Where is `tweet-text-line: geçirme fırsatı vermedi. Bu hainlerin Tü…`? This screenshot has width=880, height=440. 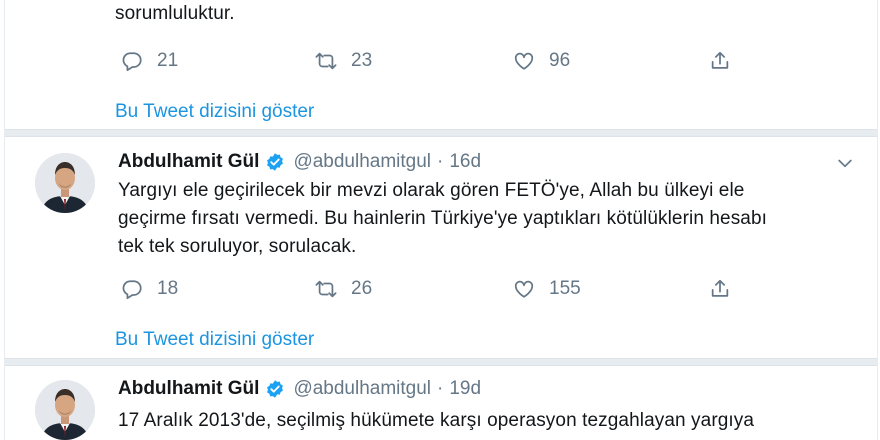
tweet-text-line: geçirme fırsatı vermedi. Bu hainlerin Tü… is located at coordinates (443, 218).